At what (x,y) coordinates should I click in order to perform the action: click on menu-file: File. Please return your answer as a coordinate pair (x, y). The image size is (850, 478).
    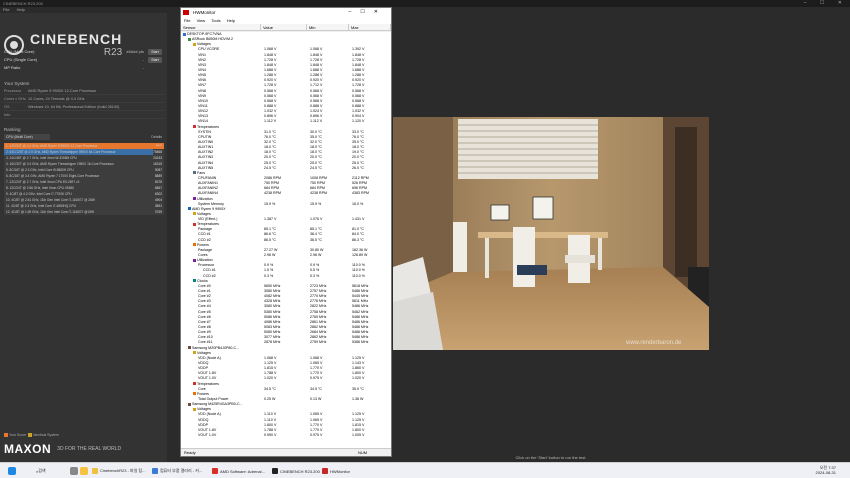
    Looking at the image, I should click on (6, 9).